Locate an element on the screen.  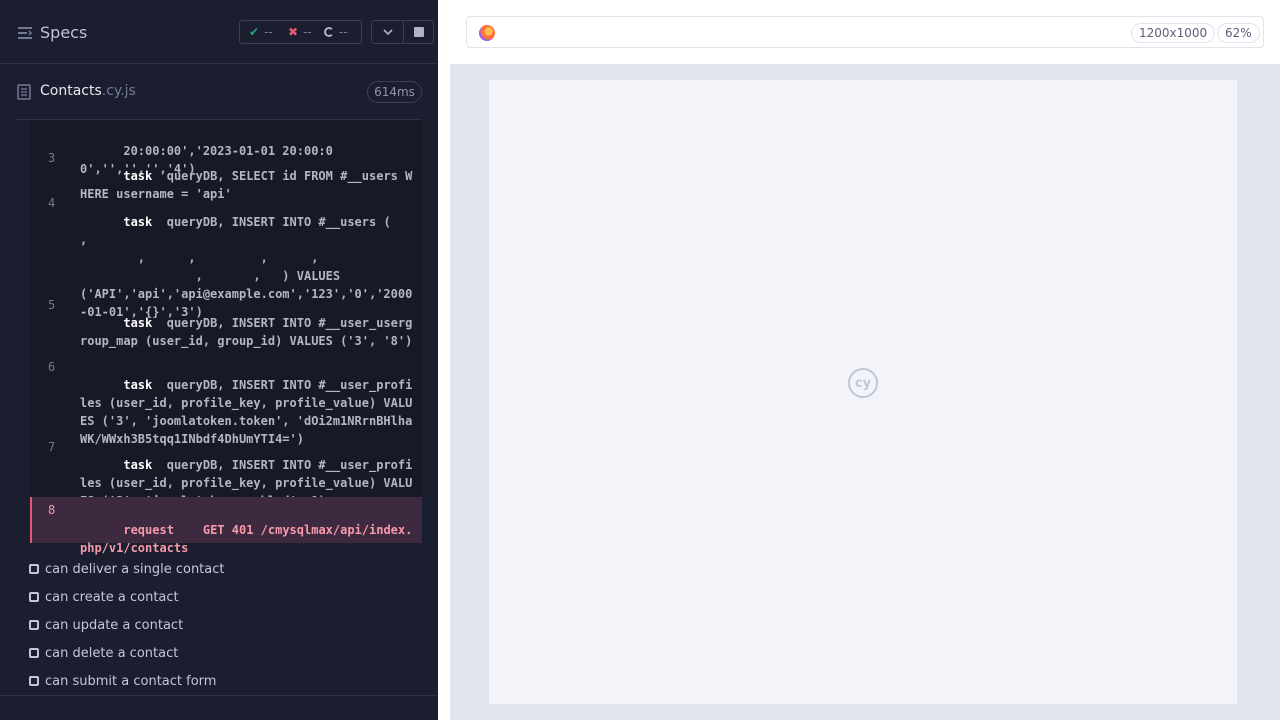
document-icon is located at coordinates (24, 92).